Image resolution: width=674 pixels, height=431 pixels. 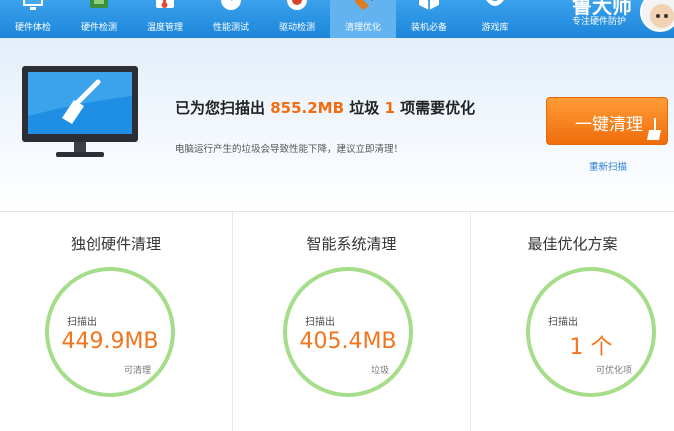 What do you see at coordinates (348, 341) in the screenshot?
I see `ring-value: 405.4MB` at bounding box center [348, 341].